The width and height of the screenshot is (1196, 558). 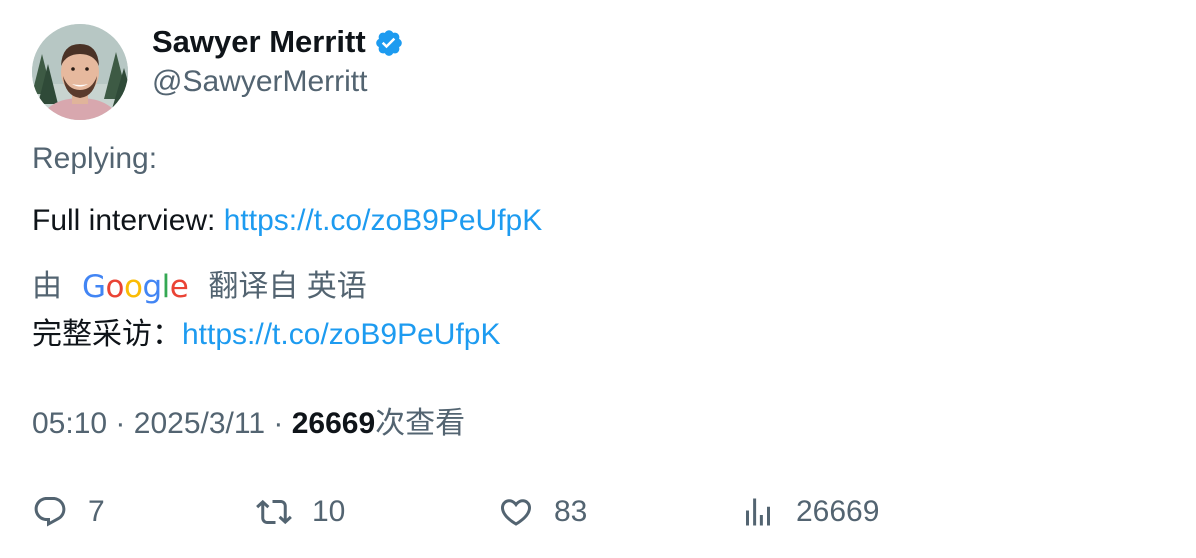 I want to click on views-button: 26669, so click(x=809, y=512).